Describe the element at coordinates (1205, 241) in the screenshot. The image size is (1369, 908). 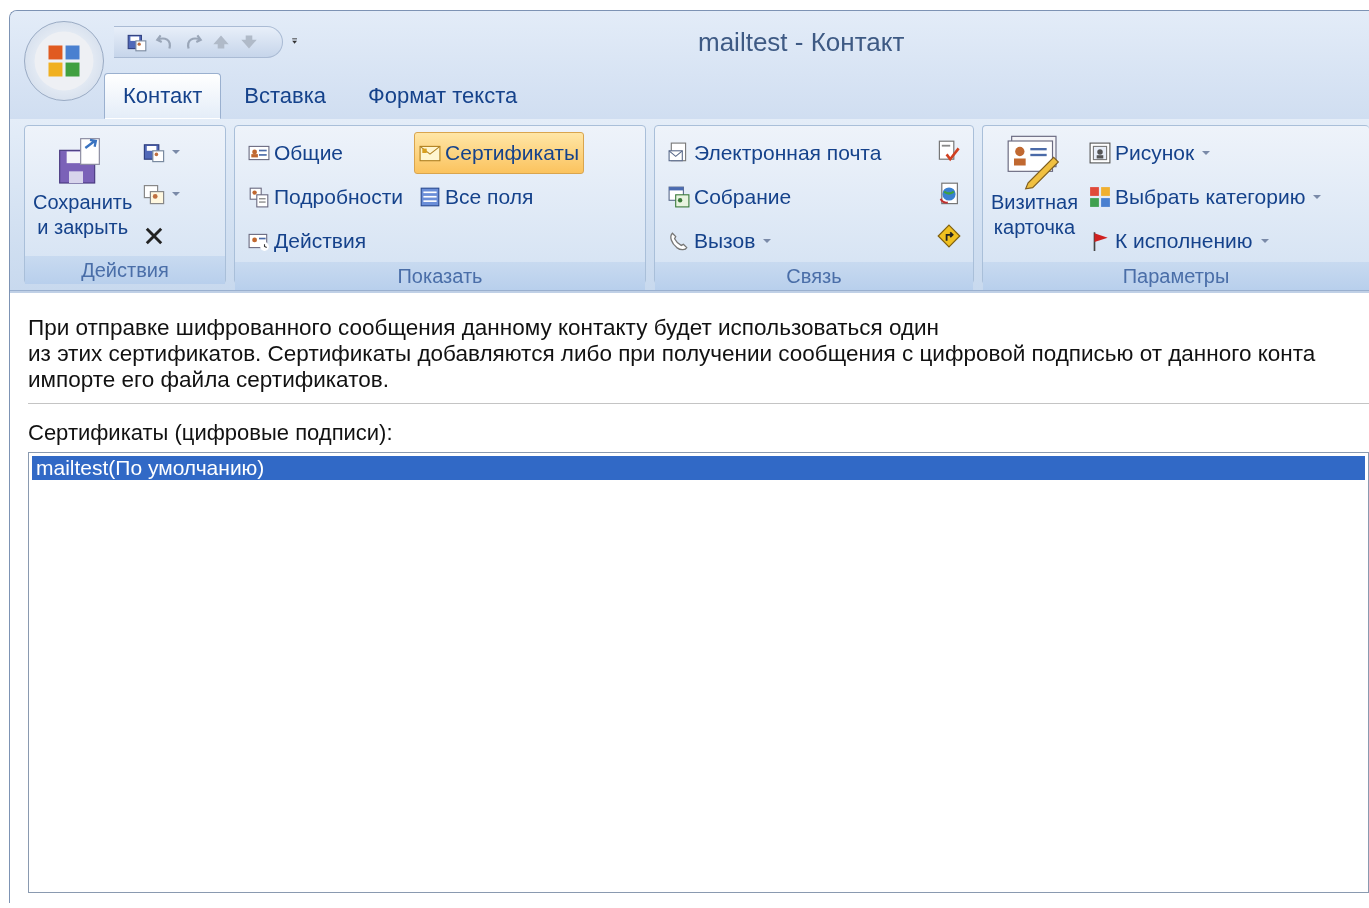
I see `ribbon-button: К исполнению` at that location.